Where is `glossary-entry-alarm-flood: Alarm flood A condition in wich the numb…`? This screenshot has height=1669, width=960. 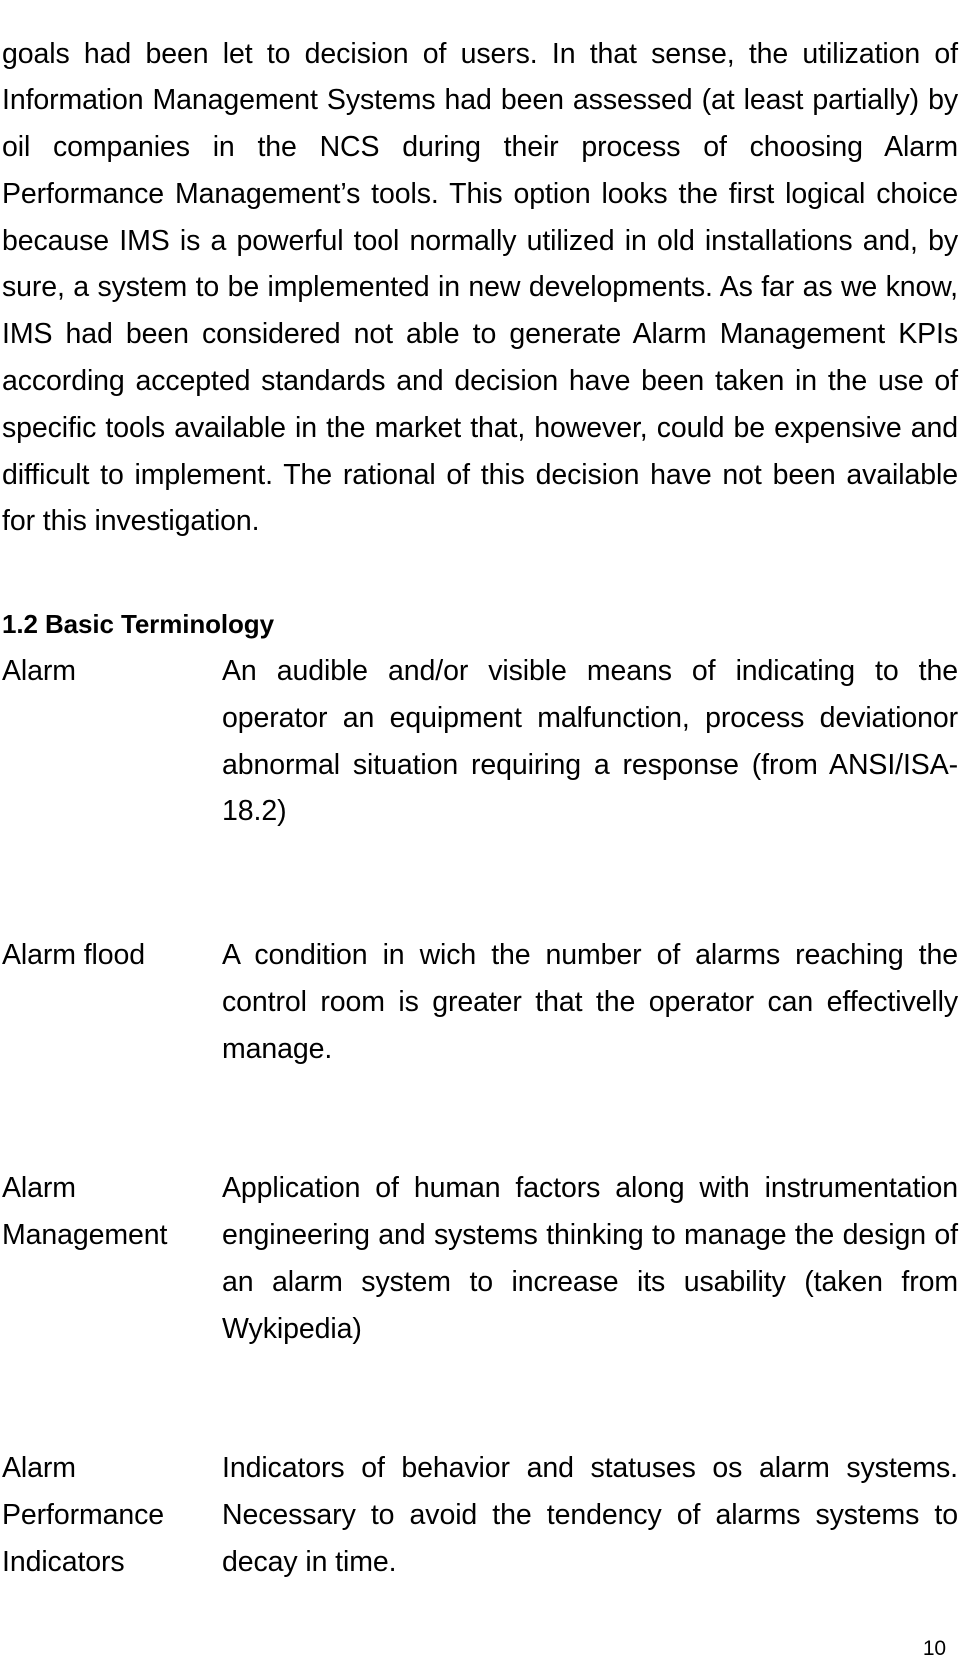 glossary-entry-alarm-flood: Alarm flood A condition in wich the numb… is located at coordinates (480, 1025).